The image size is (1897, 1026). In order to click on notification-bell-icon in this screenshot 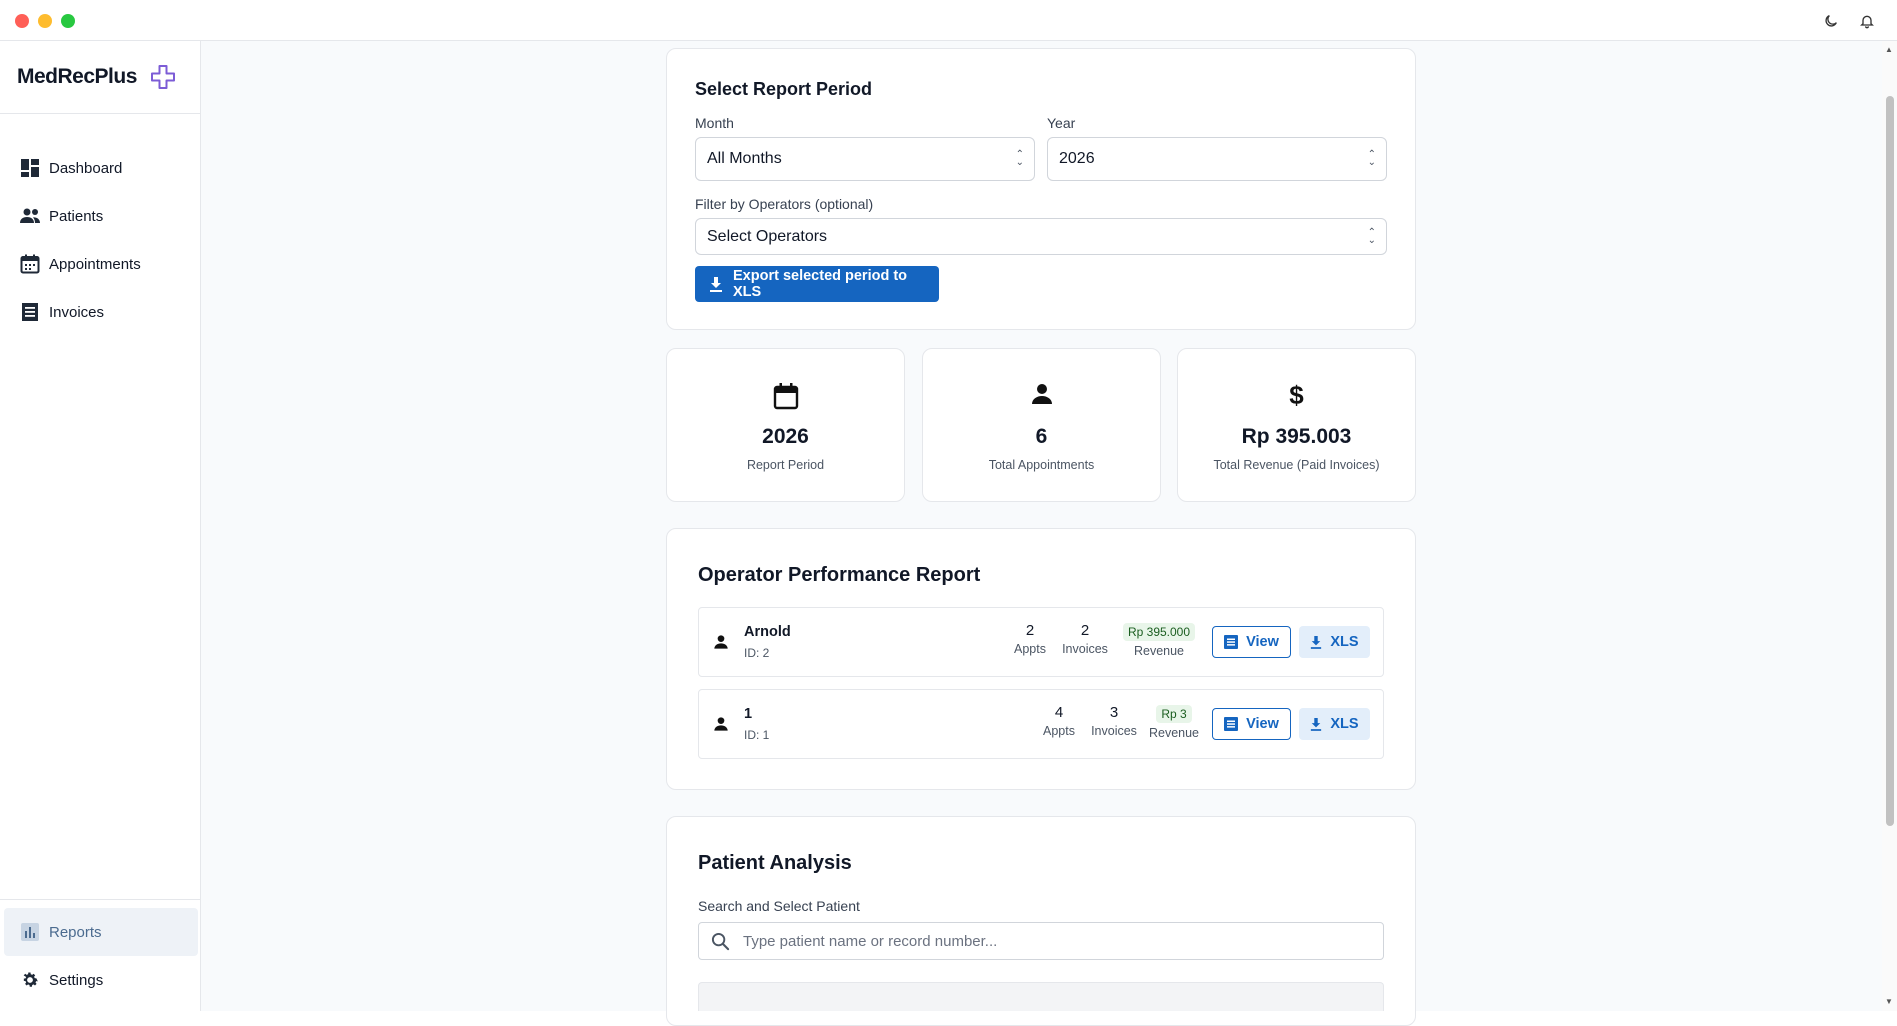, I will do `click(1867, 21)`.